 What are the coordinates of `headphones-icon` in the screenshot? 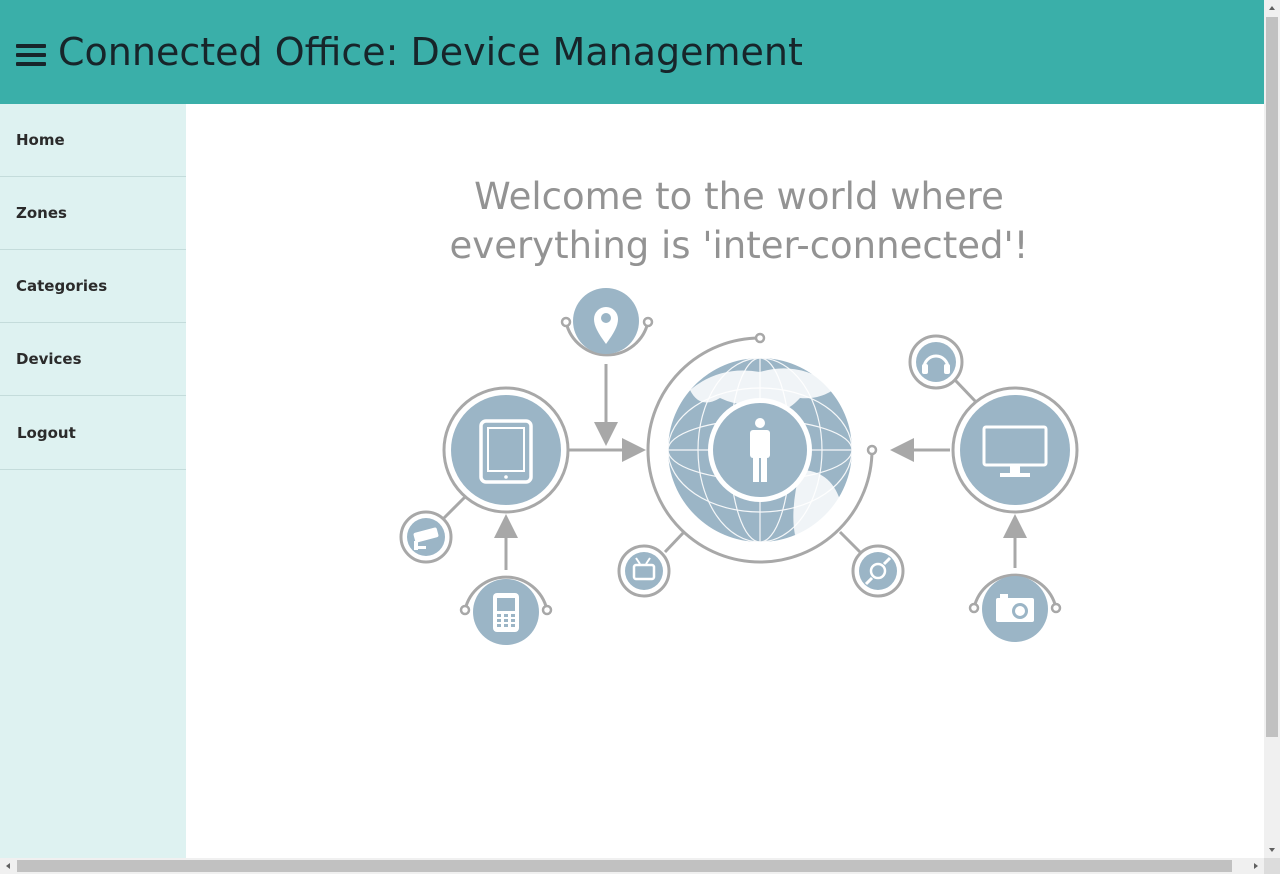 It's located at (936, 362).